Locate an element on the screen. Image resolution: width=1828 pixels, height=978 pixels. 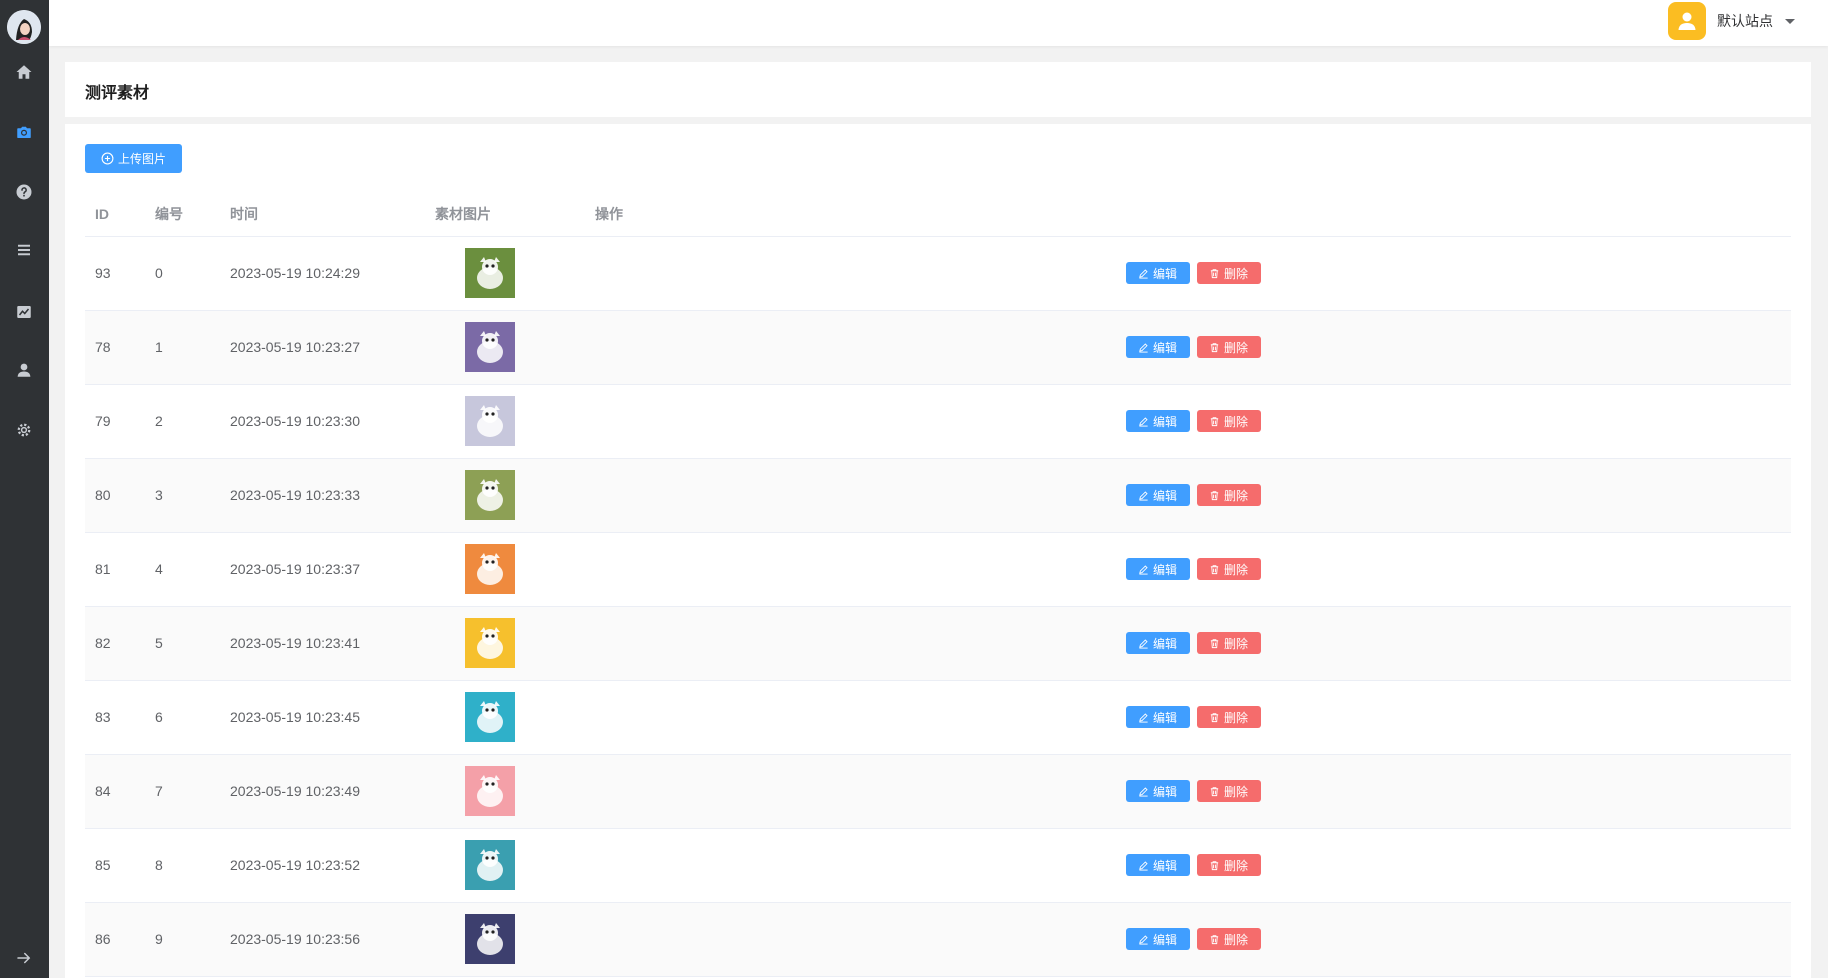
column-header-time: 时间 is located at coordinates (327, 214).